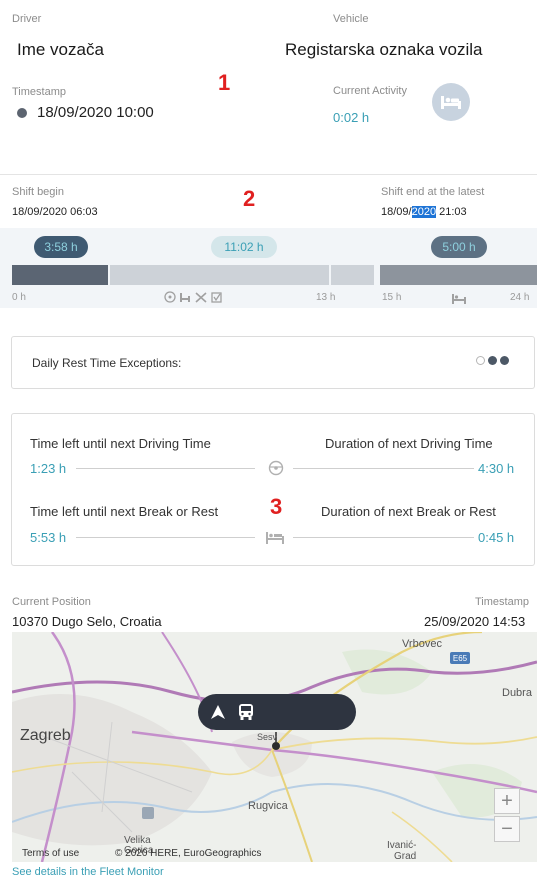  What do you see at coordinates (87, 621) in the screenshot?
I see `current-position-value: 10370 Dugo Selo, Croatia` at bounding box center [87, 621].